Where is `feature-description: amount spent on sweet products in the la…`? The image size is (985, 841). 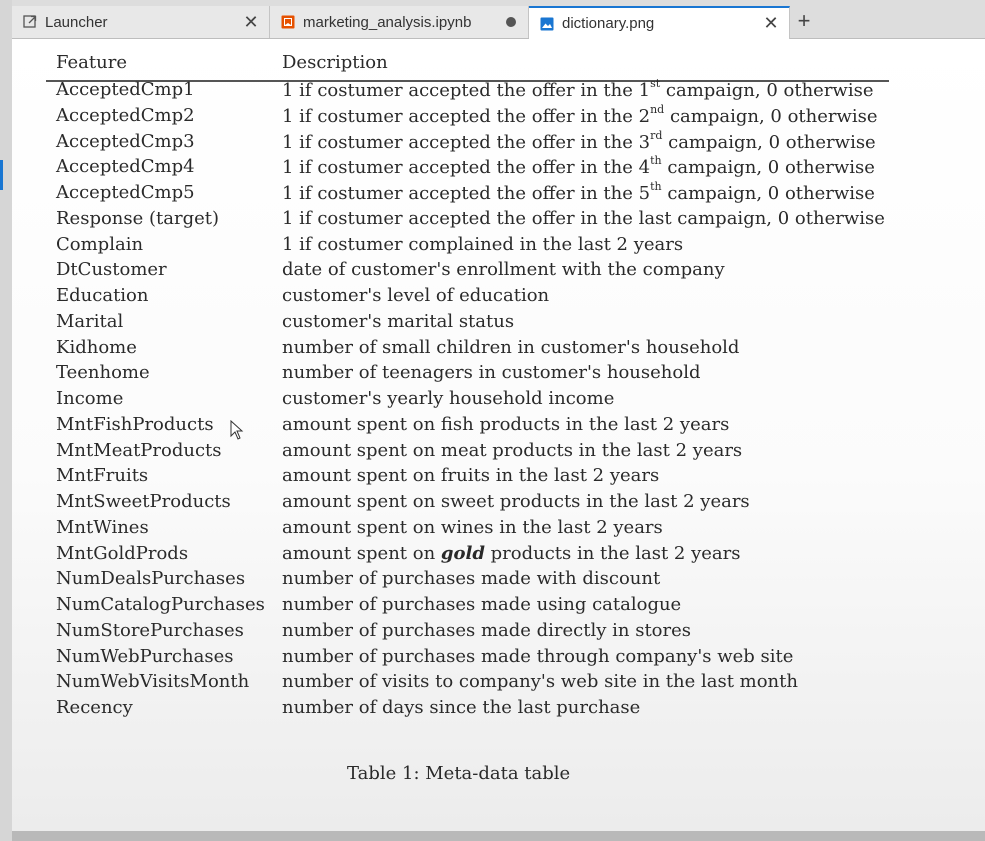 feature-description: amount spent on sweet products in the la… is located at coordinates (516, 501).